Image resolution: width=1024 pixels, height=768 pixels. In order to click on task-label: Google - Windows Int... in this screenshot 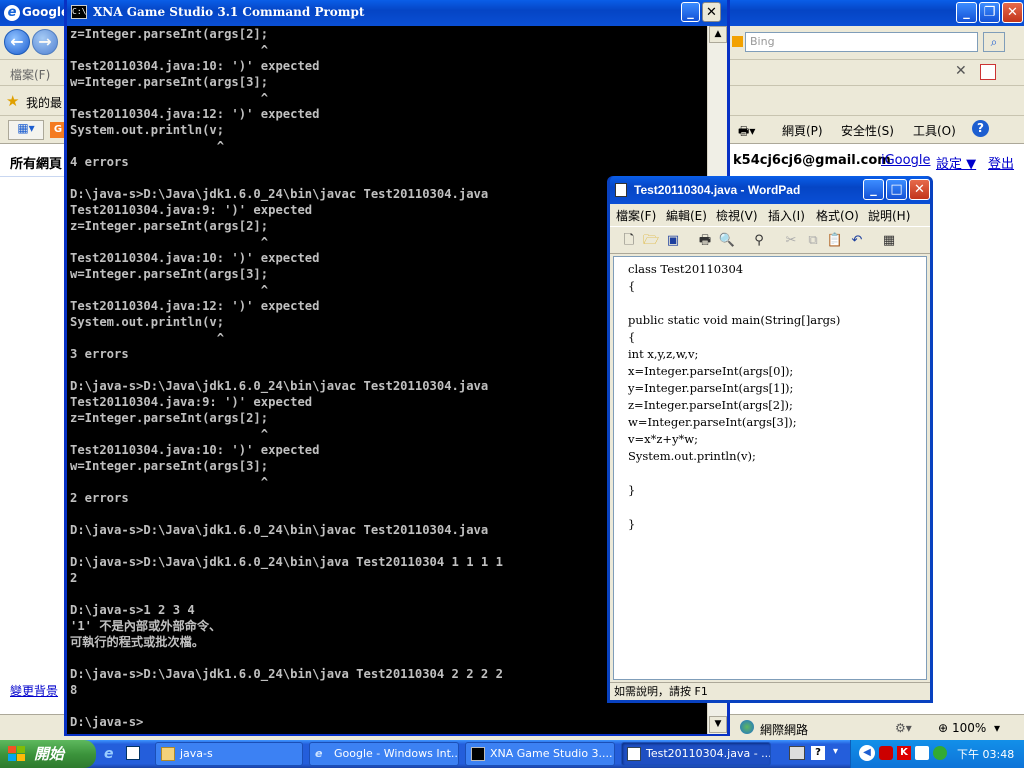, I will do `click(396, 753)`.